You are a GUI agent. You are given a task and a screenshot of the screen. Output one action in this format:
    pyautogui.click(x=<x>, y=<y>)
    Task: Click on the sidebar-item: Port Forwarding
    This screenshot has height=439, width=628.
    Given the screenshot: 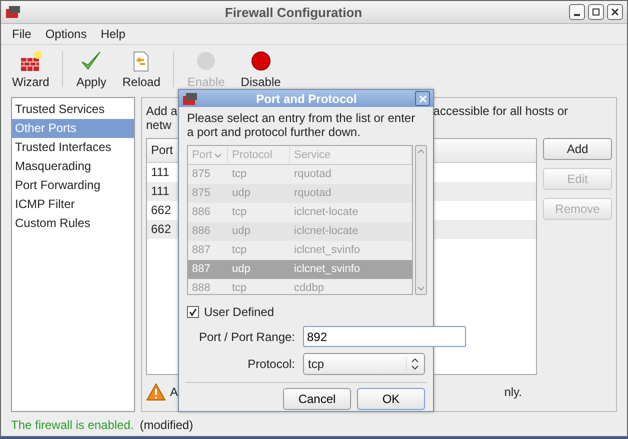 What is the action you would take?
    pyautogui.click(x=73, y=185)
    